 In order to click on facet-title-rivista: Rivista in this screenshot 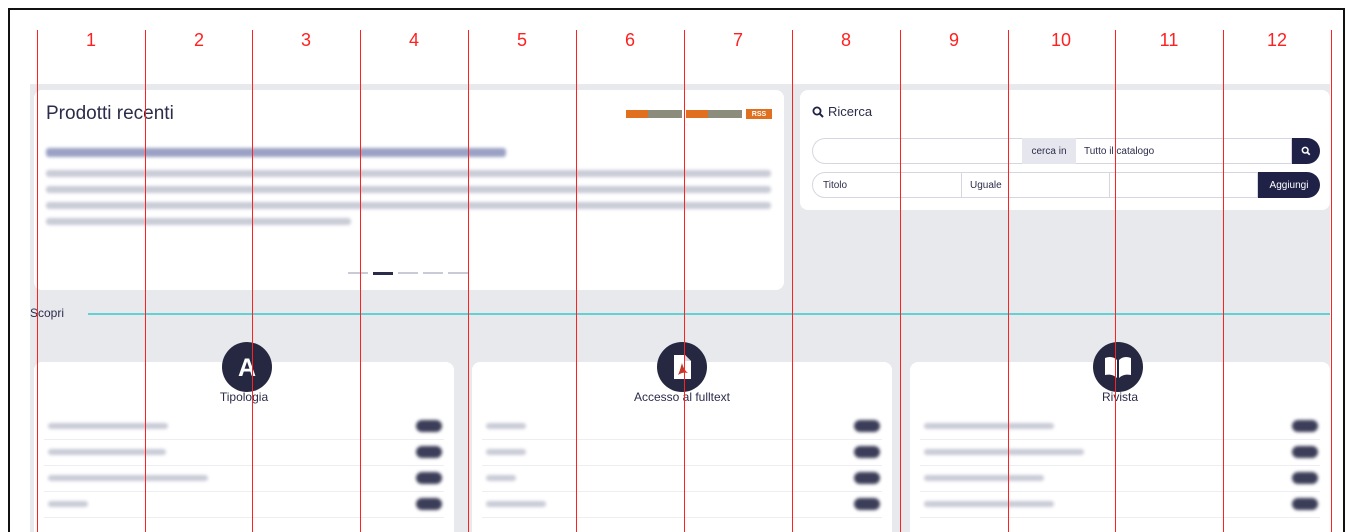, I will do `click(1119, 397)`.